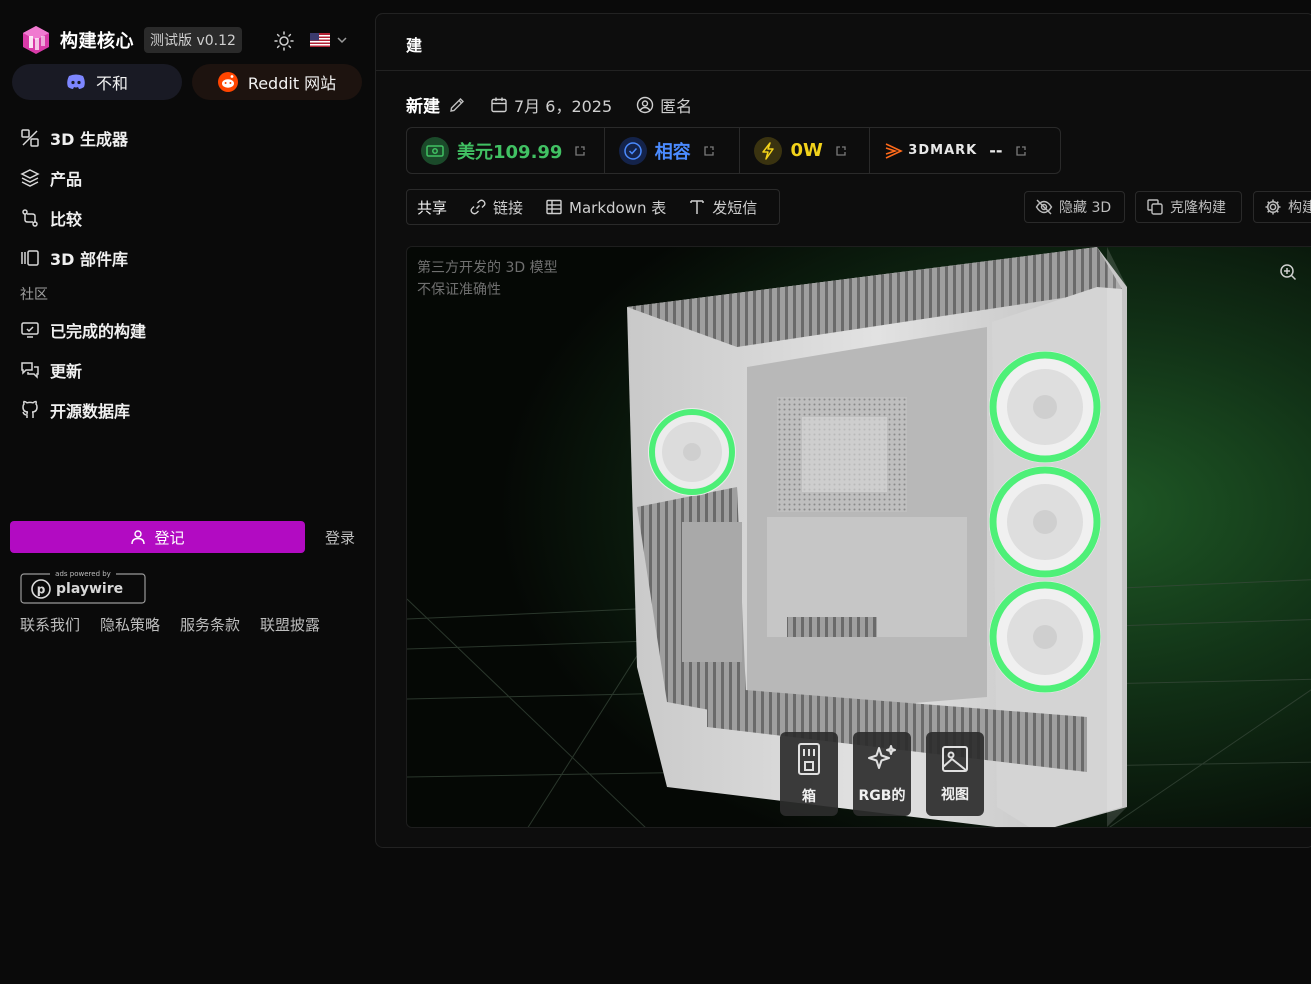 The image size is (1311, 984). I want to click on playwire-ad-logo: ads powered by p playwire, so click(83, 585).